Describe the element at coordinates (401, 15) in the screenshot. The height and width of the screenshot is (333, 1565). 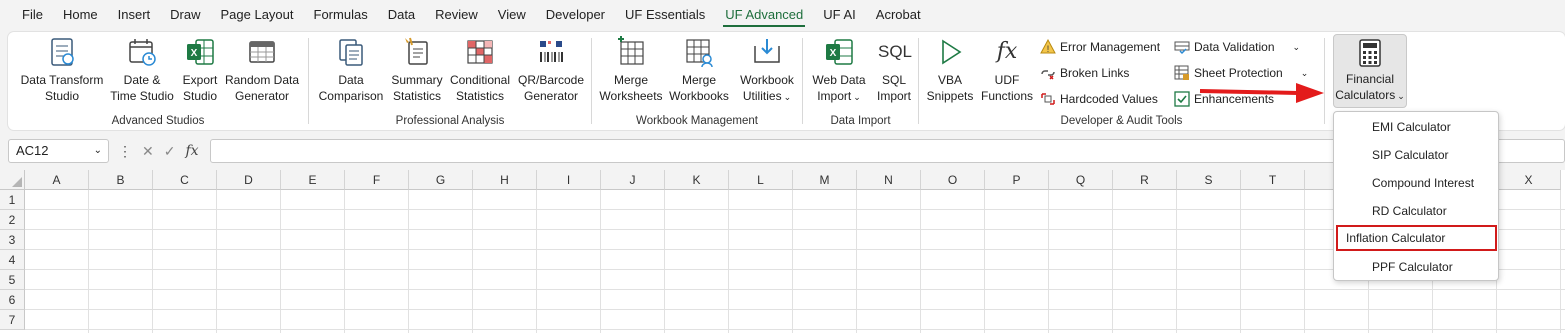
I see `tab-data: Data` at that location.